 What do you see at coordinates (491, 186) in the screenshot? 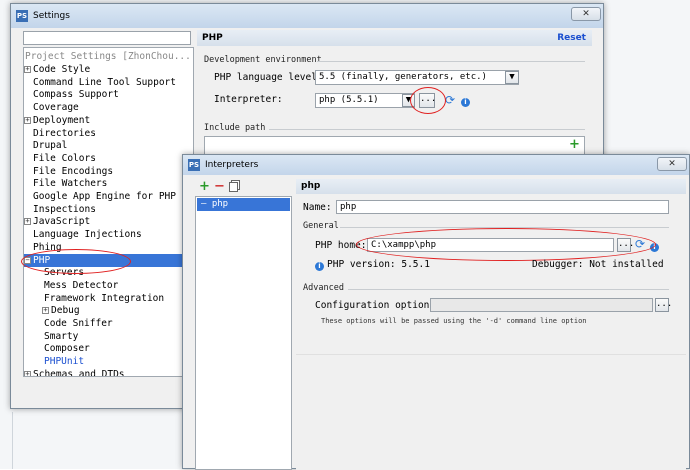
I see `interpreter-detail-header: php` at bounding box center [491, 186].